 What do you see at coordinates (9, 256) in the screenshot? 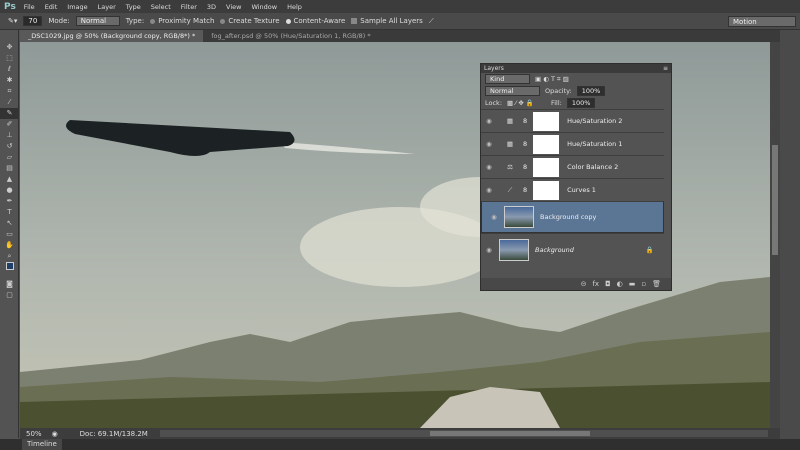
I see `zoom-tool-icon: ⌕` at bounding box center [9, 256].